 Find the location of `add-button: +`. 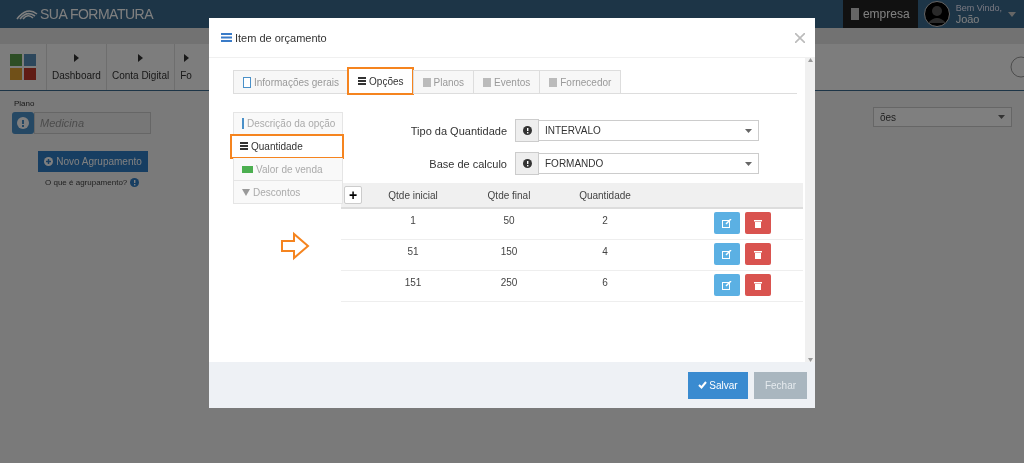

add-button: + is located at coordinates (353, 195).